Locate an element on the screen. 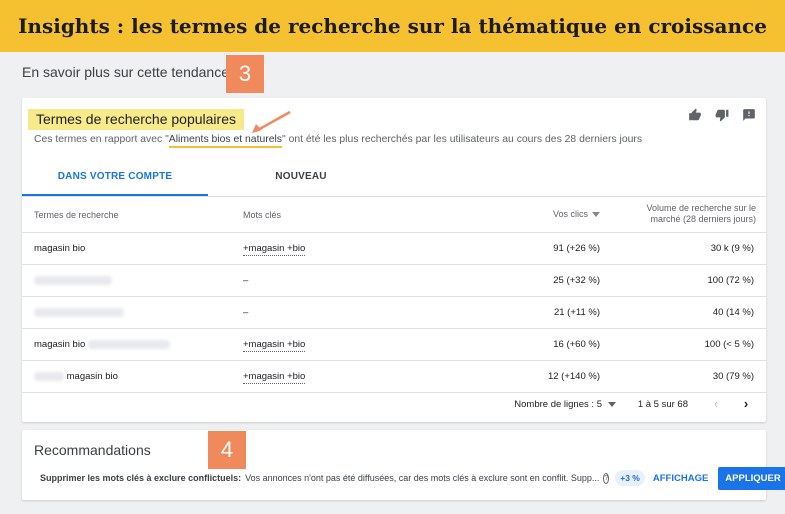  recommendations-title: Recommandations is located at coordinates (92, 450).